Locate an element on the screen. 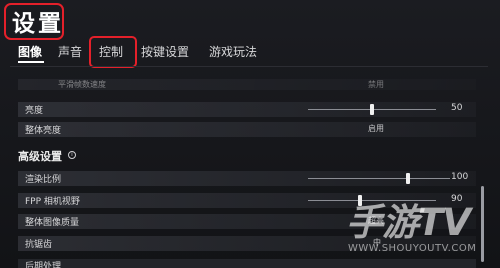 This screenshot has width=500, height=268. watermark-url: WWW.SHOUYOUTV.COM is located at coordinates (412, 248).